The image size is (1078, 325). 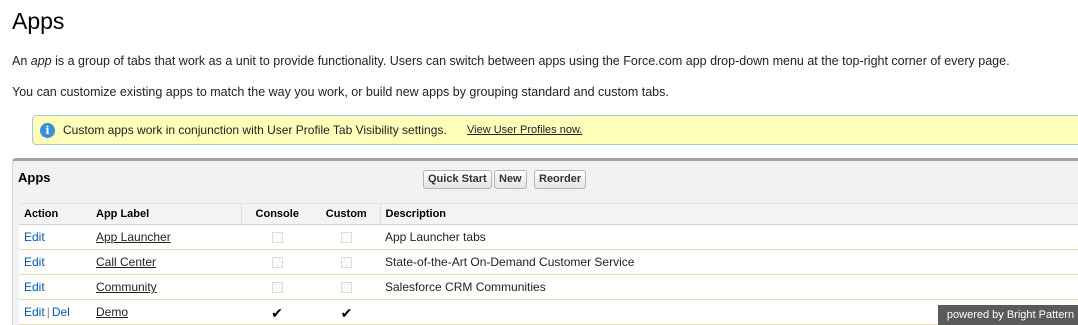 What do you see at coordinates (47, 130) in the screenshot?
I see `info-icon: i` at bounding box center [47, 130].